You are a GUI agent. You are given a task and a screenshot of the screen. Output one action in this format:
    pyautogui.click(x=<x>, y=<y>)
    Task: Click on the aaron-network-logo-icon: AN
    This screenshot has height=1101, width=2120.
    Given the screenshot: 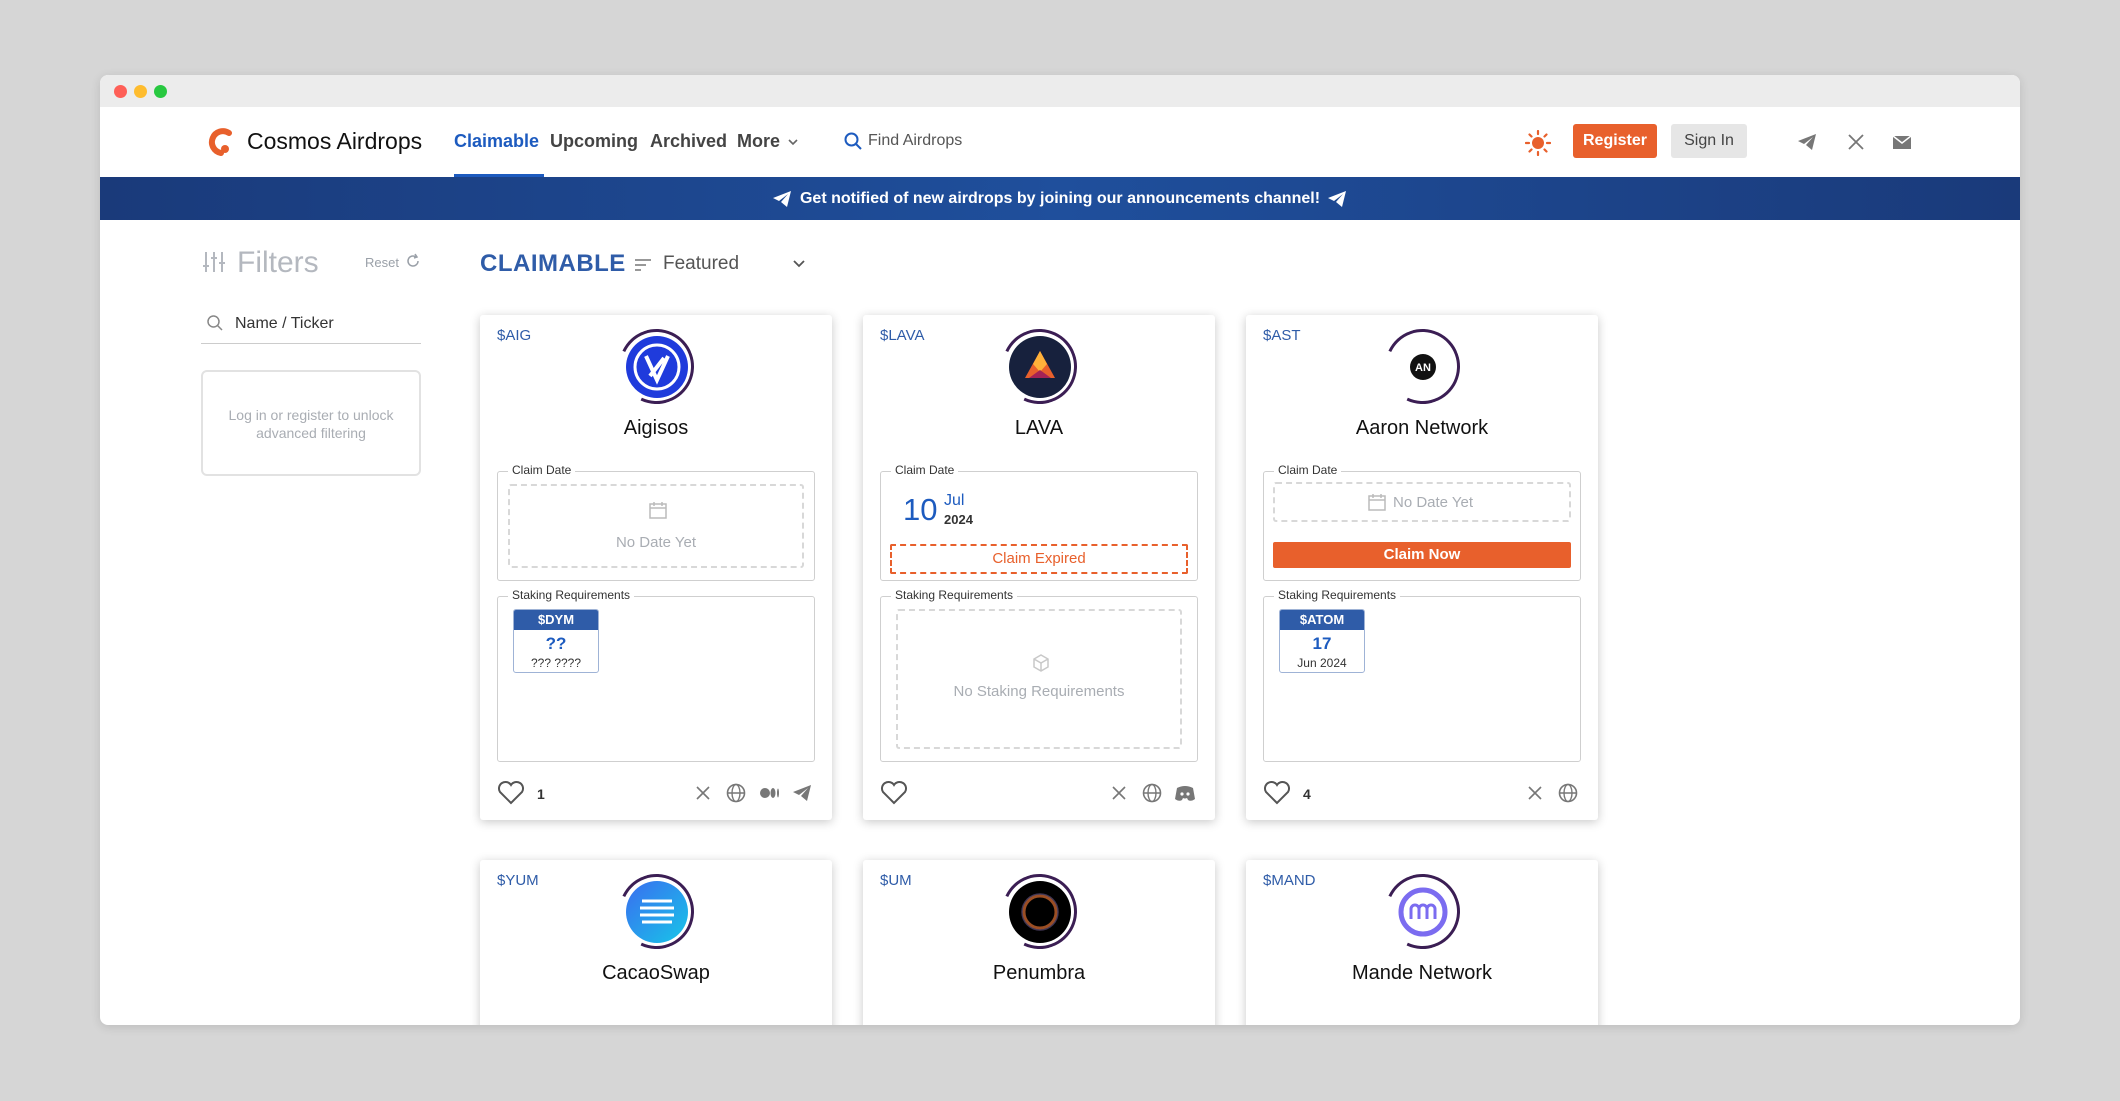 What is the action you would take?
    pyautogui.click(x=1423, y=367)
    